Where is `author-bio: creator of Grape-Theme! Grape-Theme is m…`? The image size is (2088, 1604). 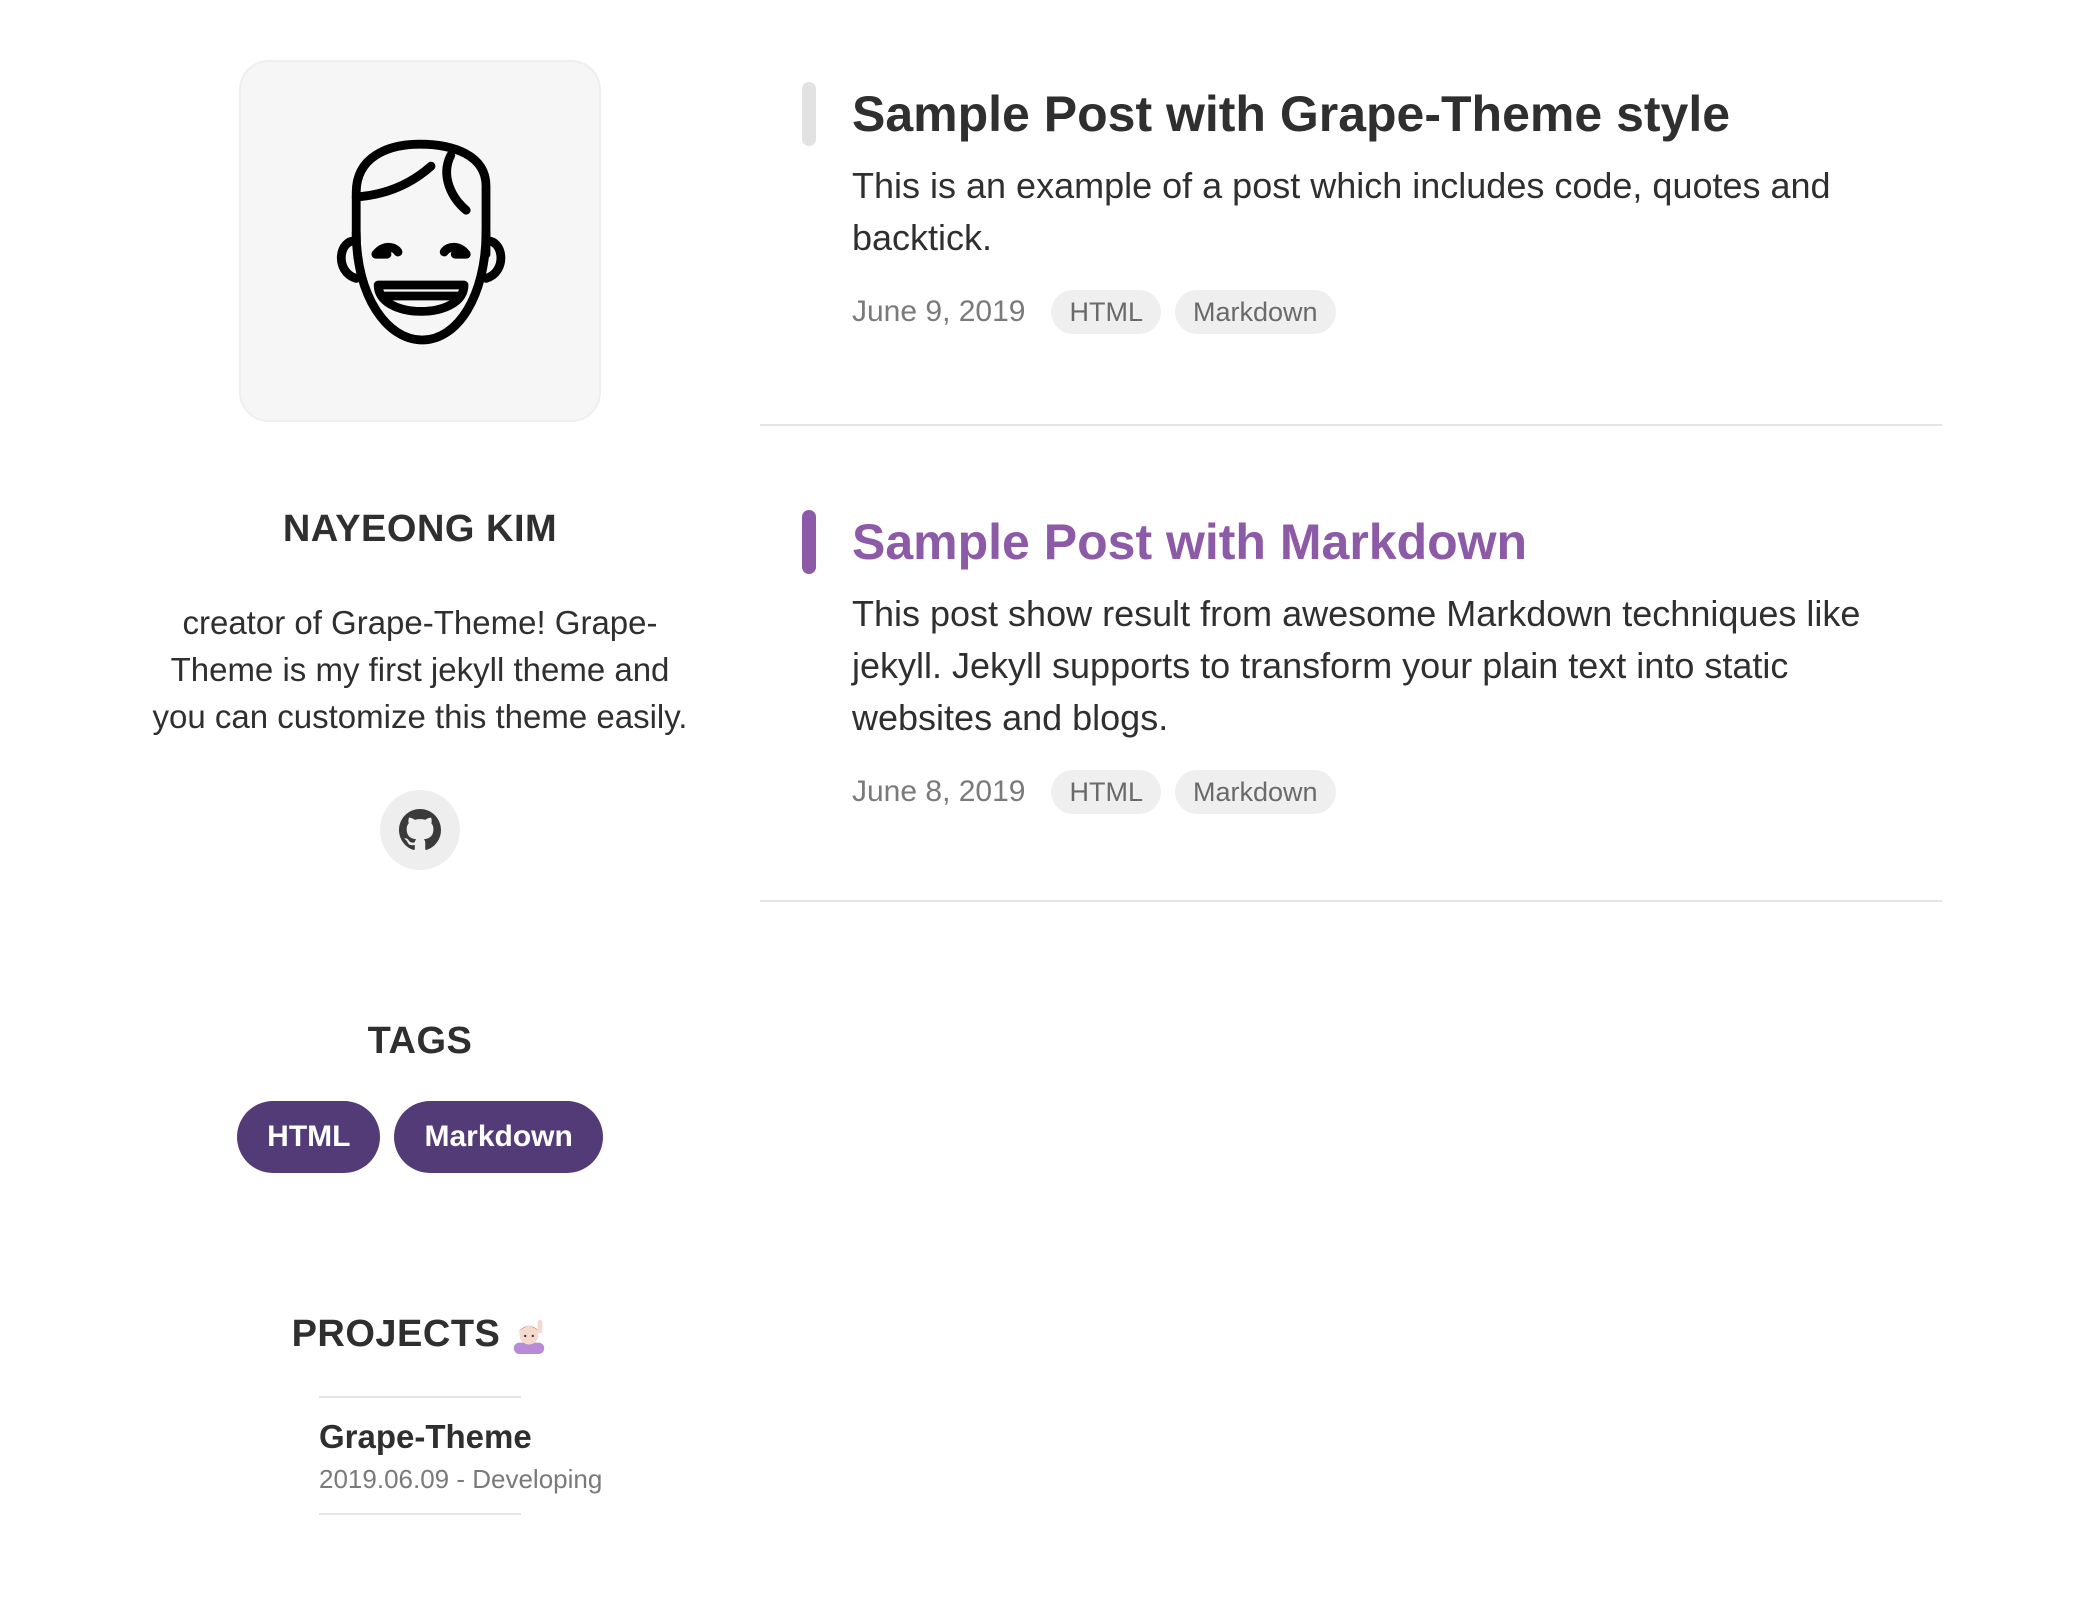 author-bio: creator of Grape-Theme! Grape-Theme is m… is located at coordinates (420, 669).